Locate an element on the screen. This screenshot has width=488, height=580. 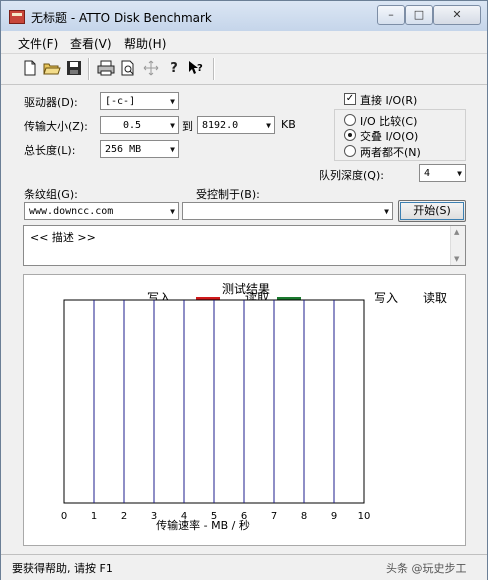
new-file-icon is located at coordinates (30, 69).